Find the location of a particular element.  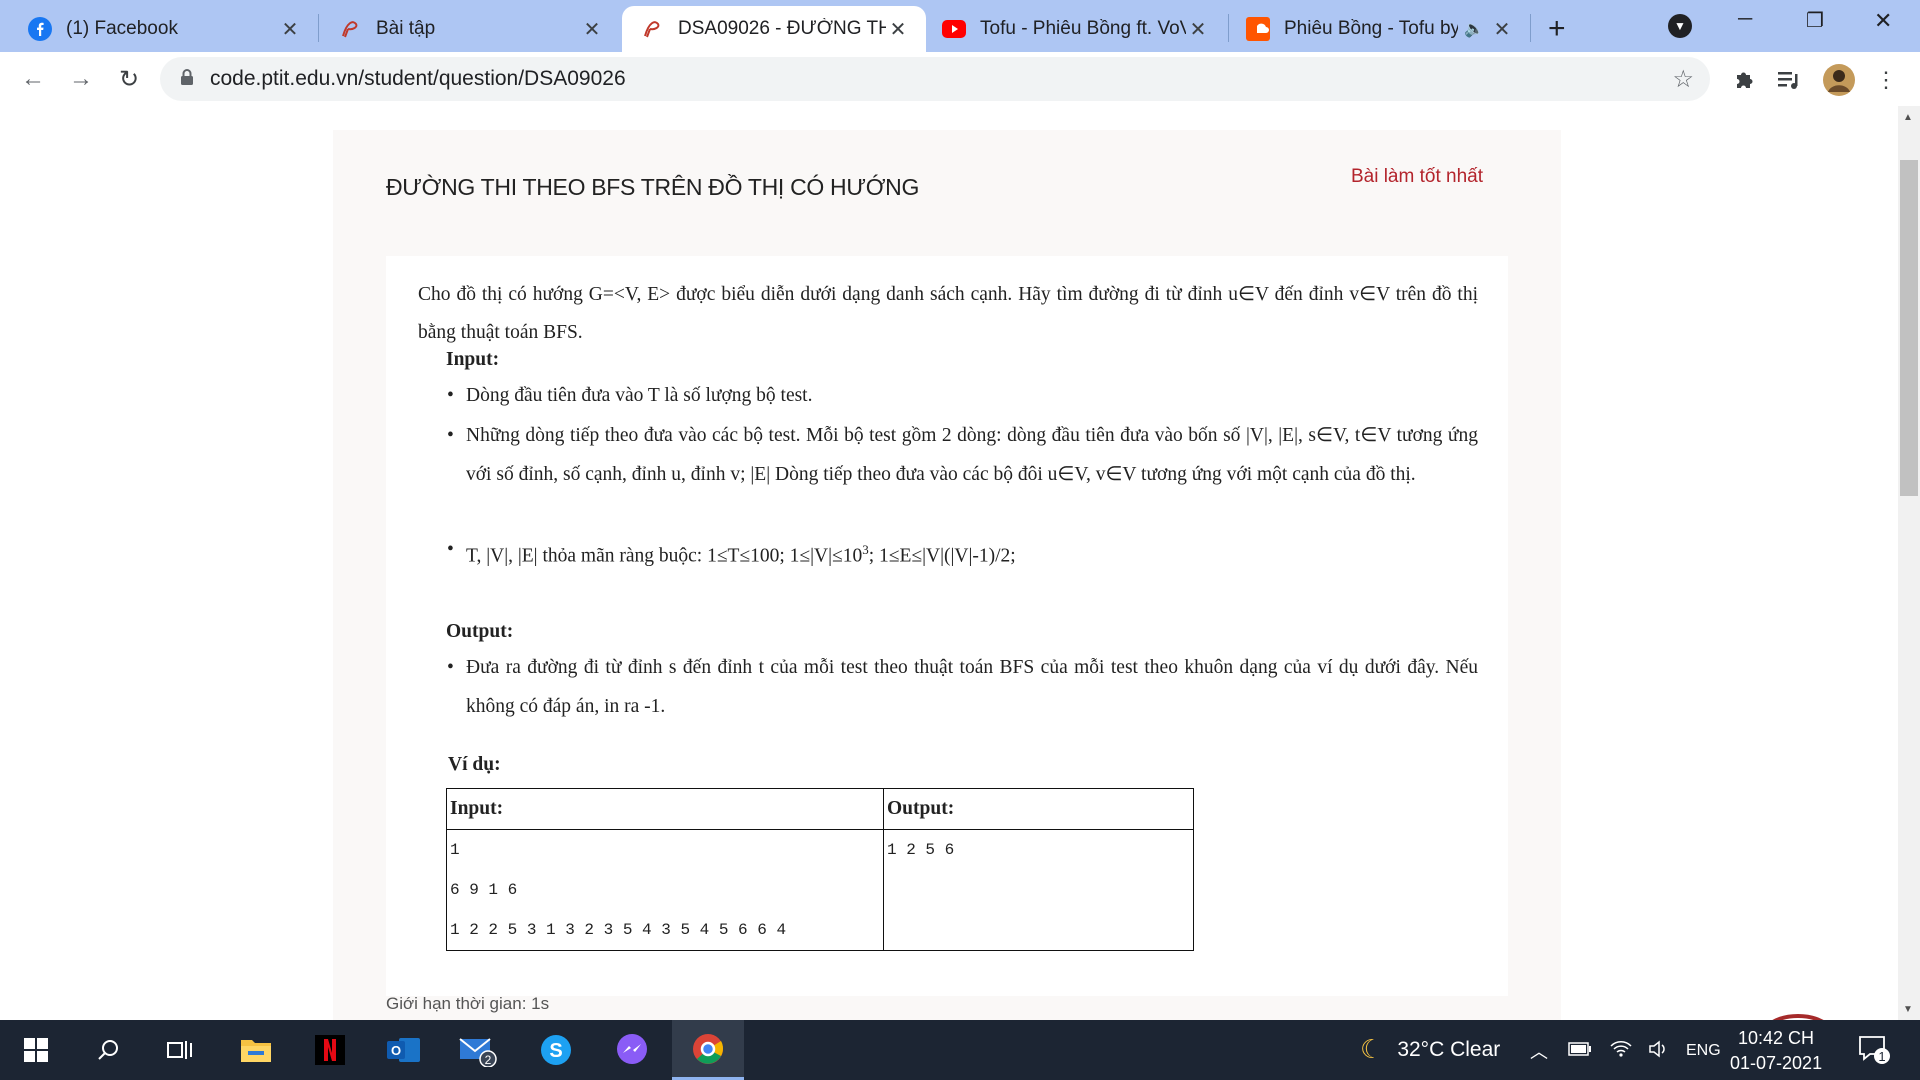

tab-soundcloud: Phiêu Bồng - Tofu by 🔈 ✕ is located at coordinates (1380, 29).